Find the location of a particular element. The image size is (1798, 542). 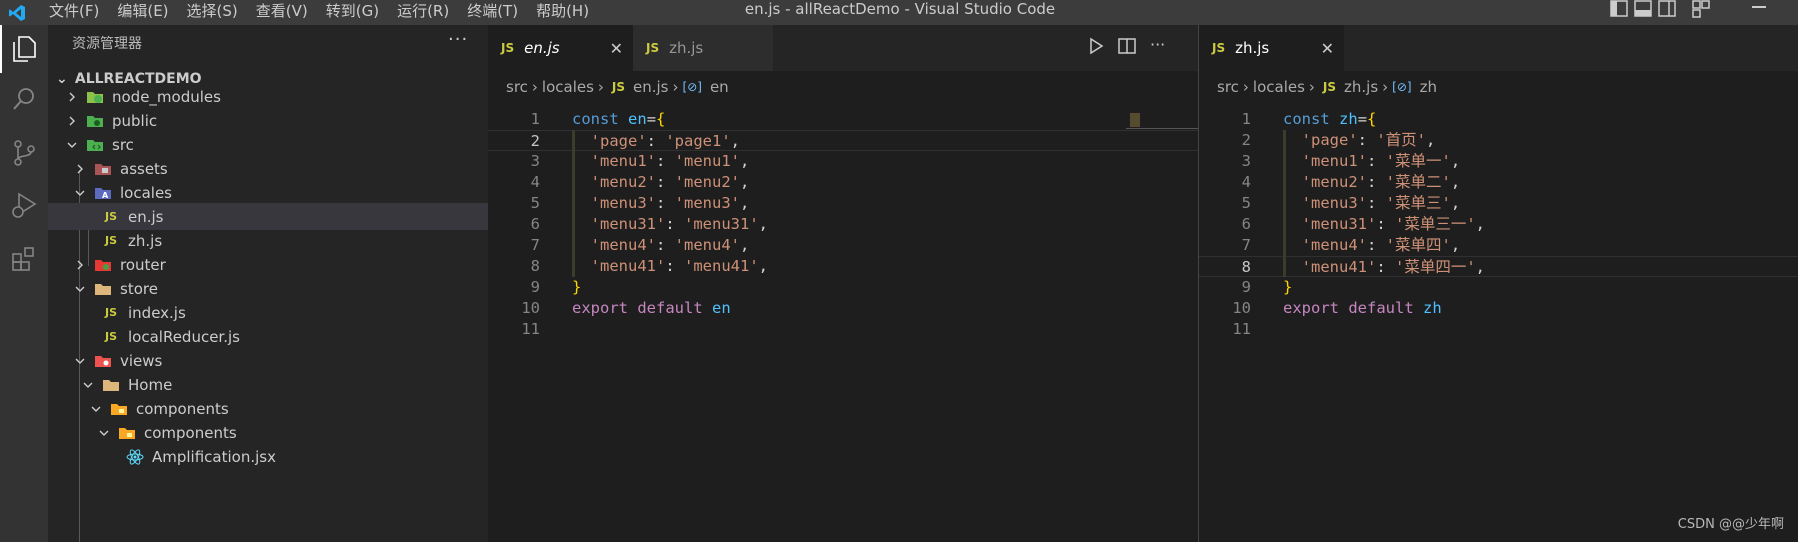

code-token: 'menu1' is located at coordinates (1334, 161).